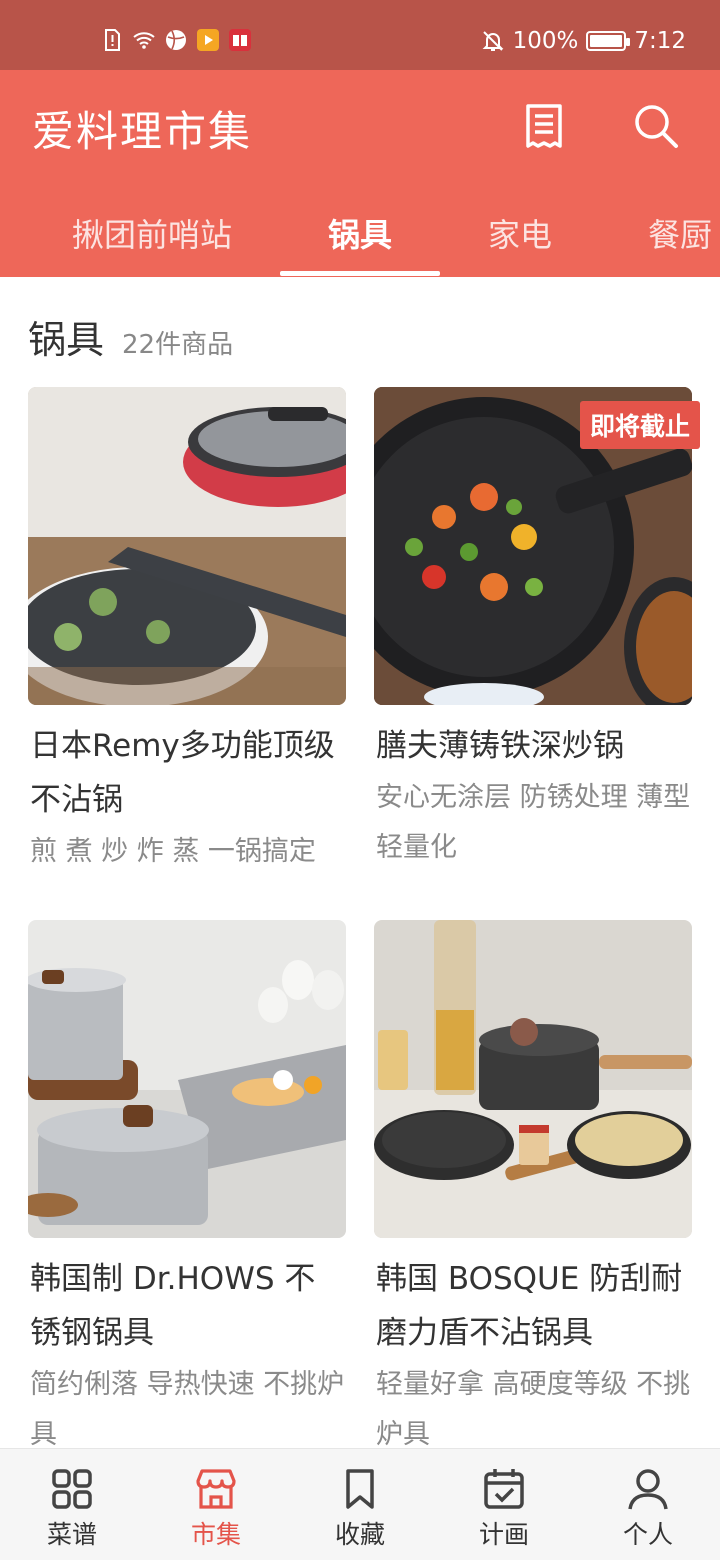 The width and height of the screenshot is (720, 1560). Describe the element at coordinates (240, 40) in the screenshot. I see `book-app-icon` at that location.